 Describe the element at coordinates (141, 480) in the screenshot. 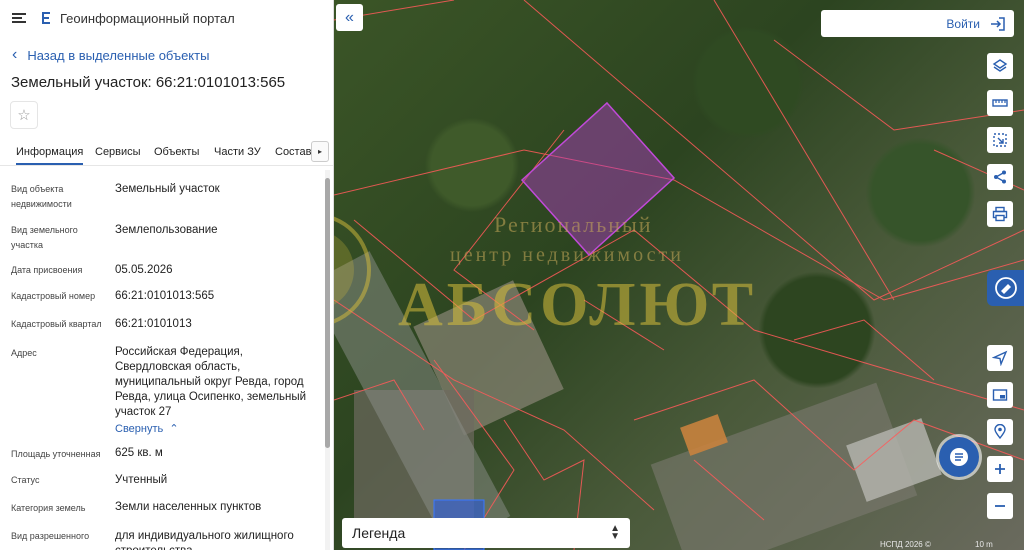

I see `attr-value: Учтенный` at that location.